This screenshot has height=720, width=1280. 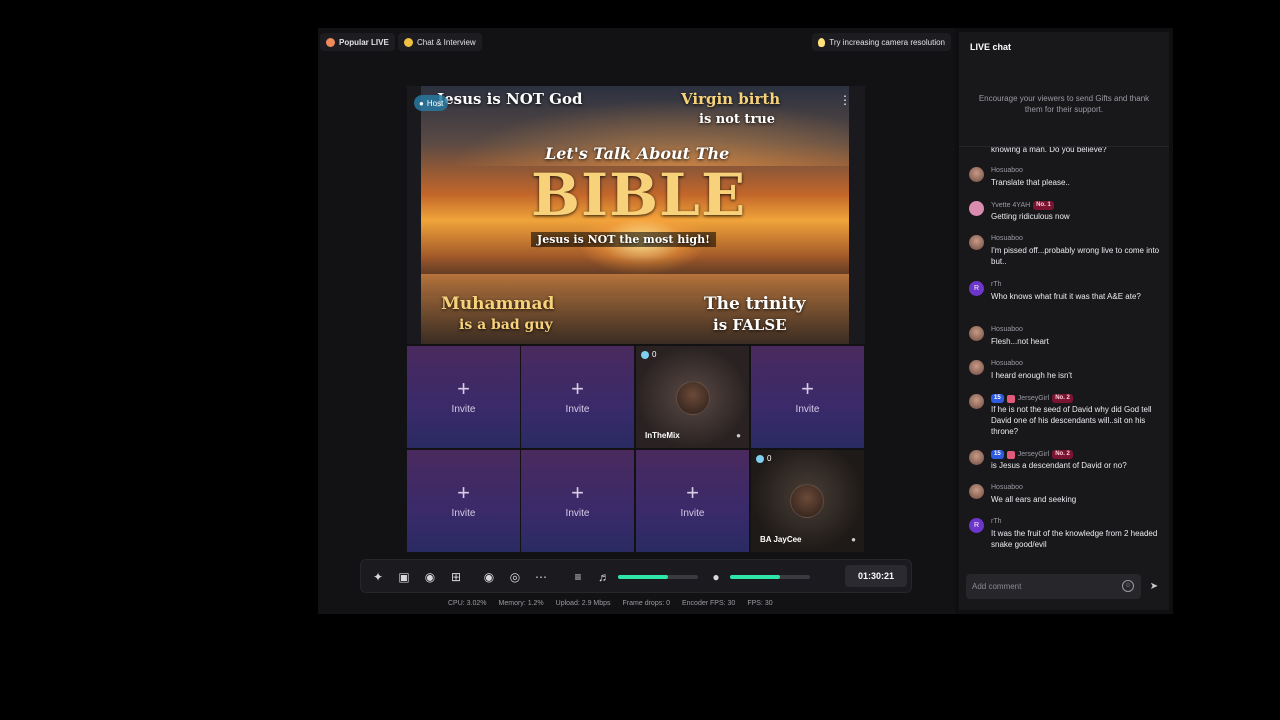 What do you see at coordinates (521, 603) in the screenshot?
I see `memory-stat: Memory: 1.2%` at bounding box center [521, 603].